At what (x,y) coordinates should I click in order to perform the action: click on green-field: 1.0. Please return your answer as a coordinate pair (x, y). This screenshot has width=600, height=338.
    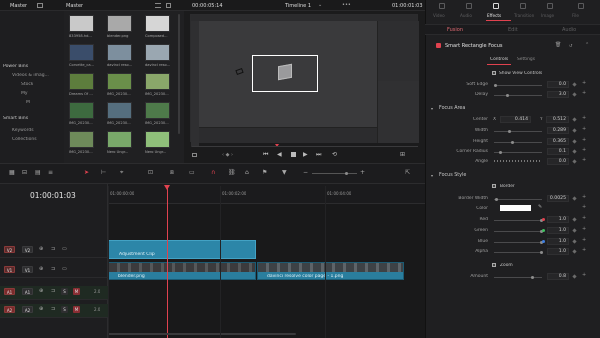
    Looking at the image, I should click on (558, 230).